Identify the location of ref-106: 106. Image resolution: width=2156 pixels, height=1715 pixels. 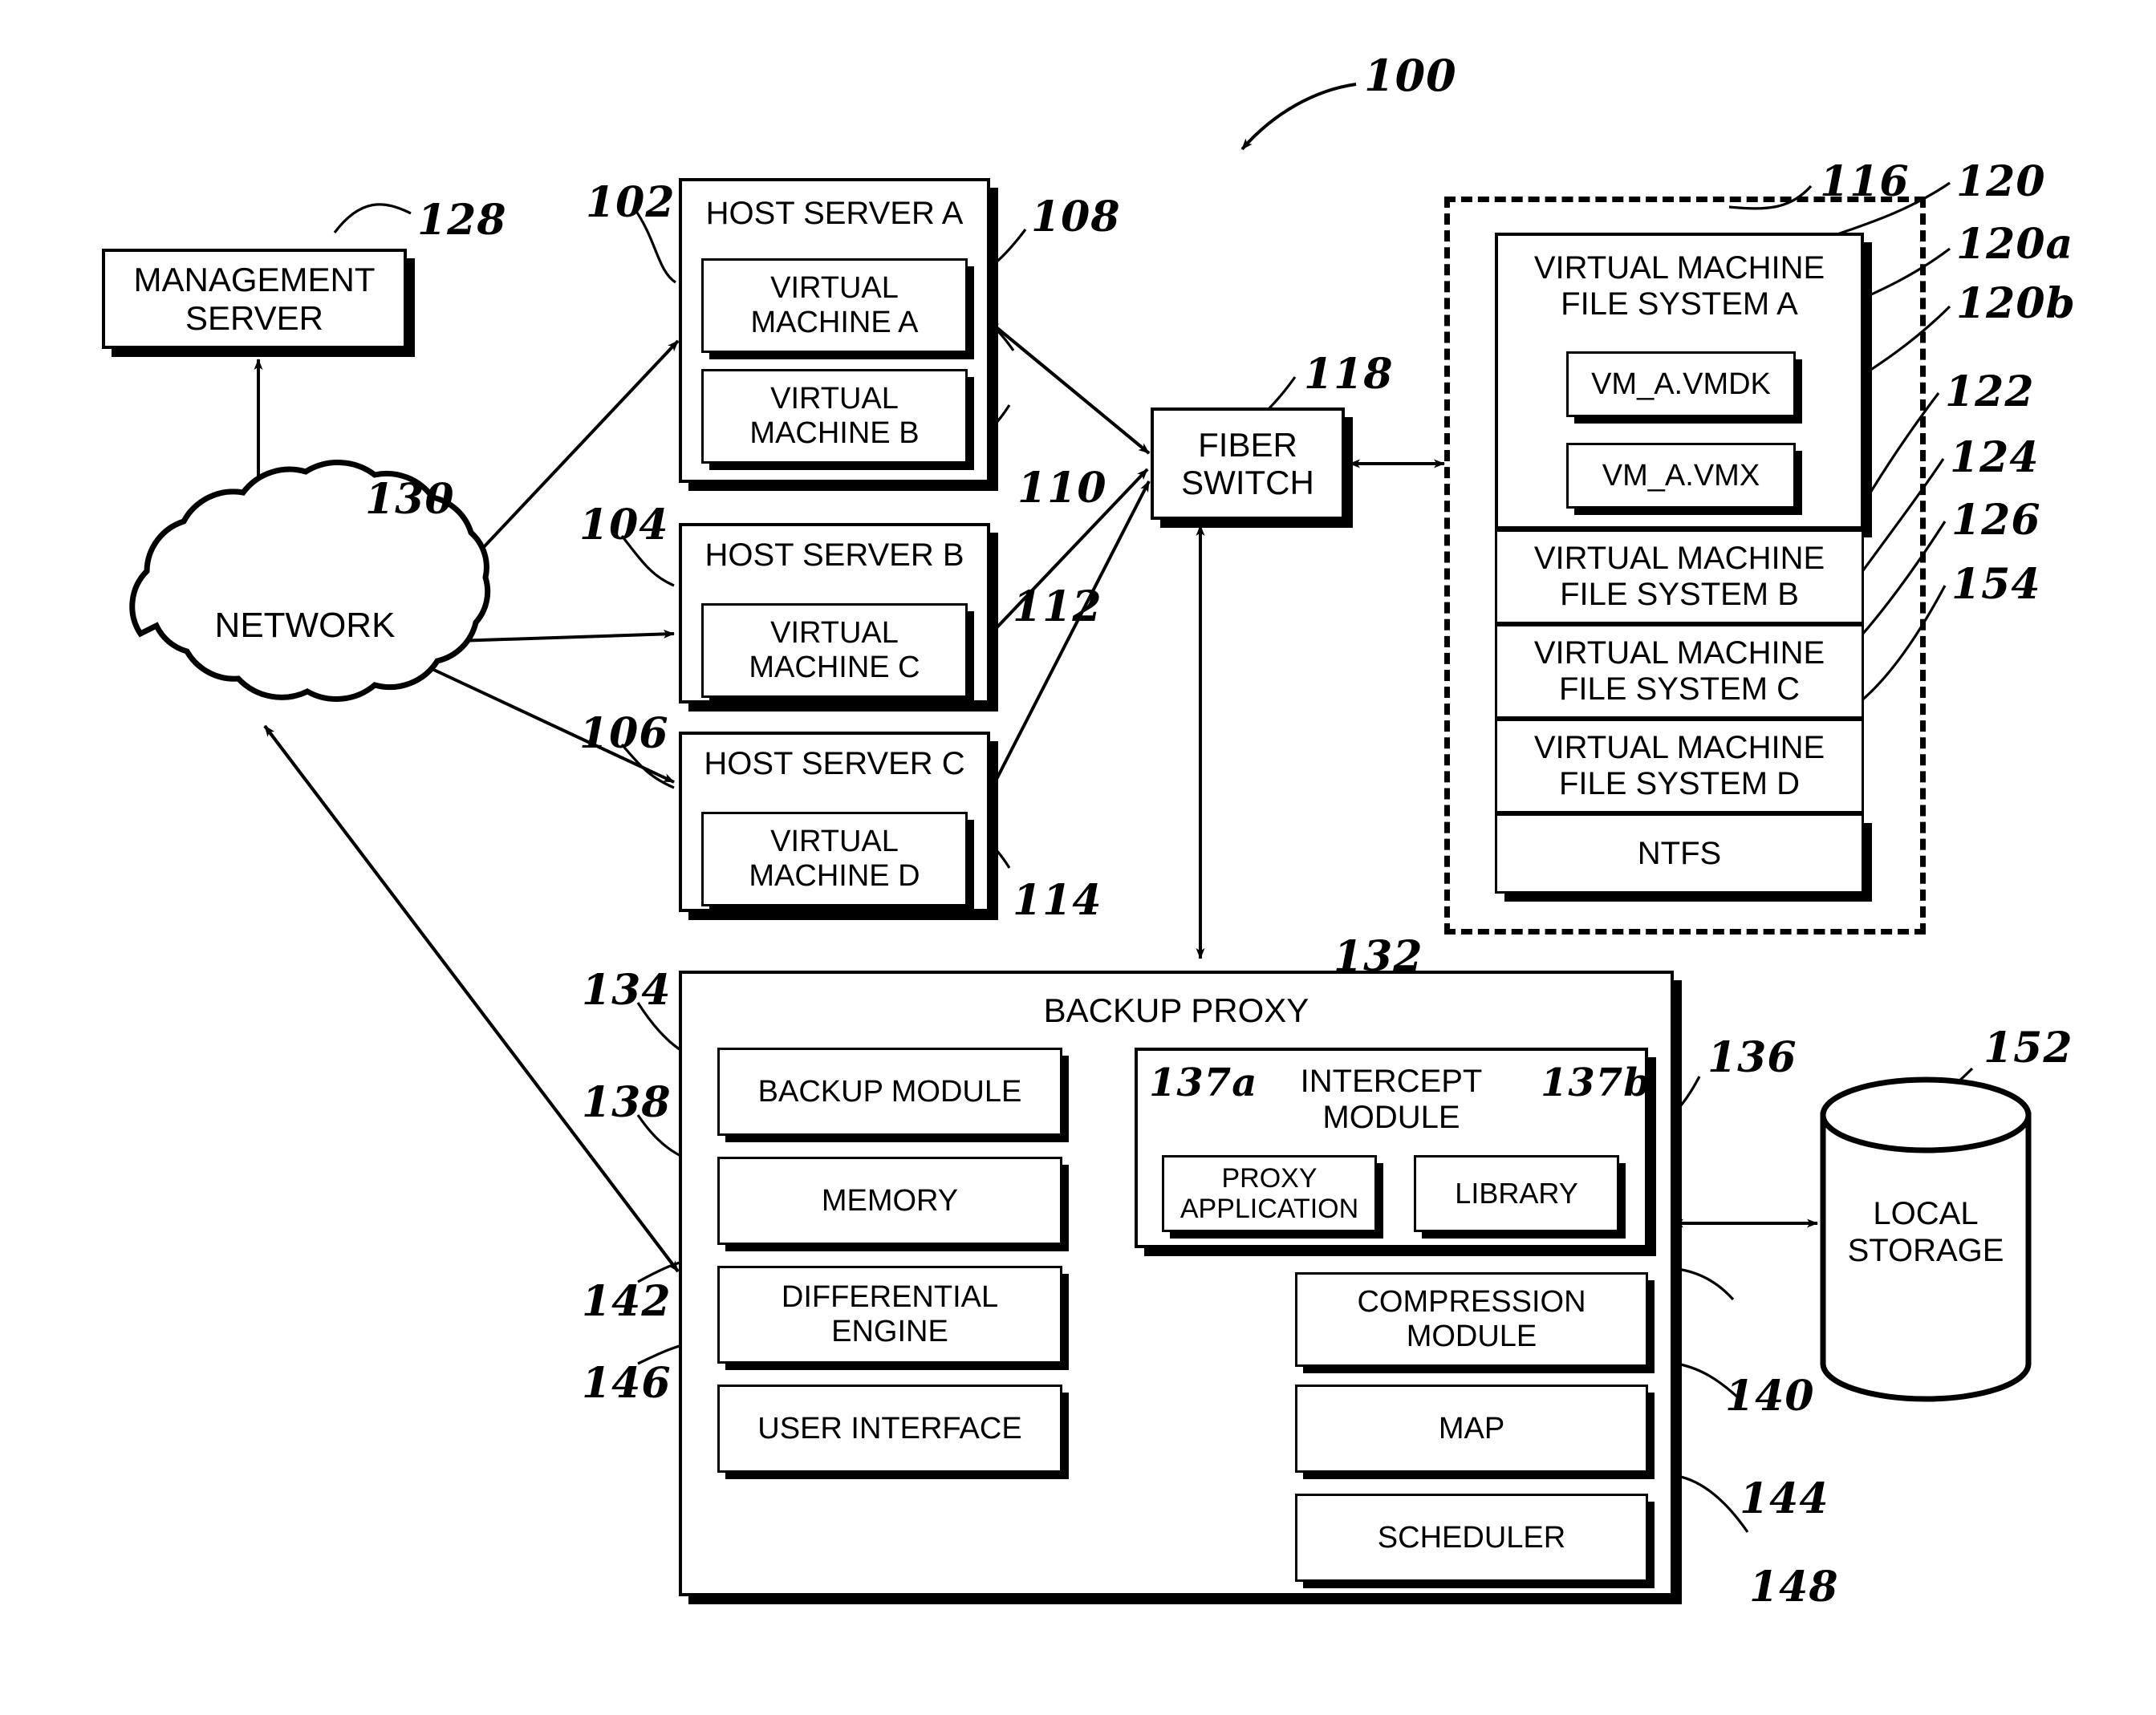
(624, 733).